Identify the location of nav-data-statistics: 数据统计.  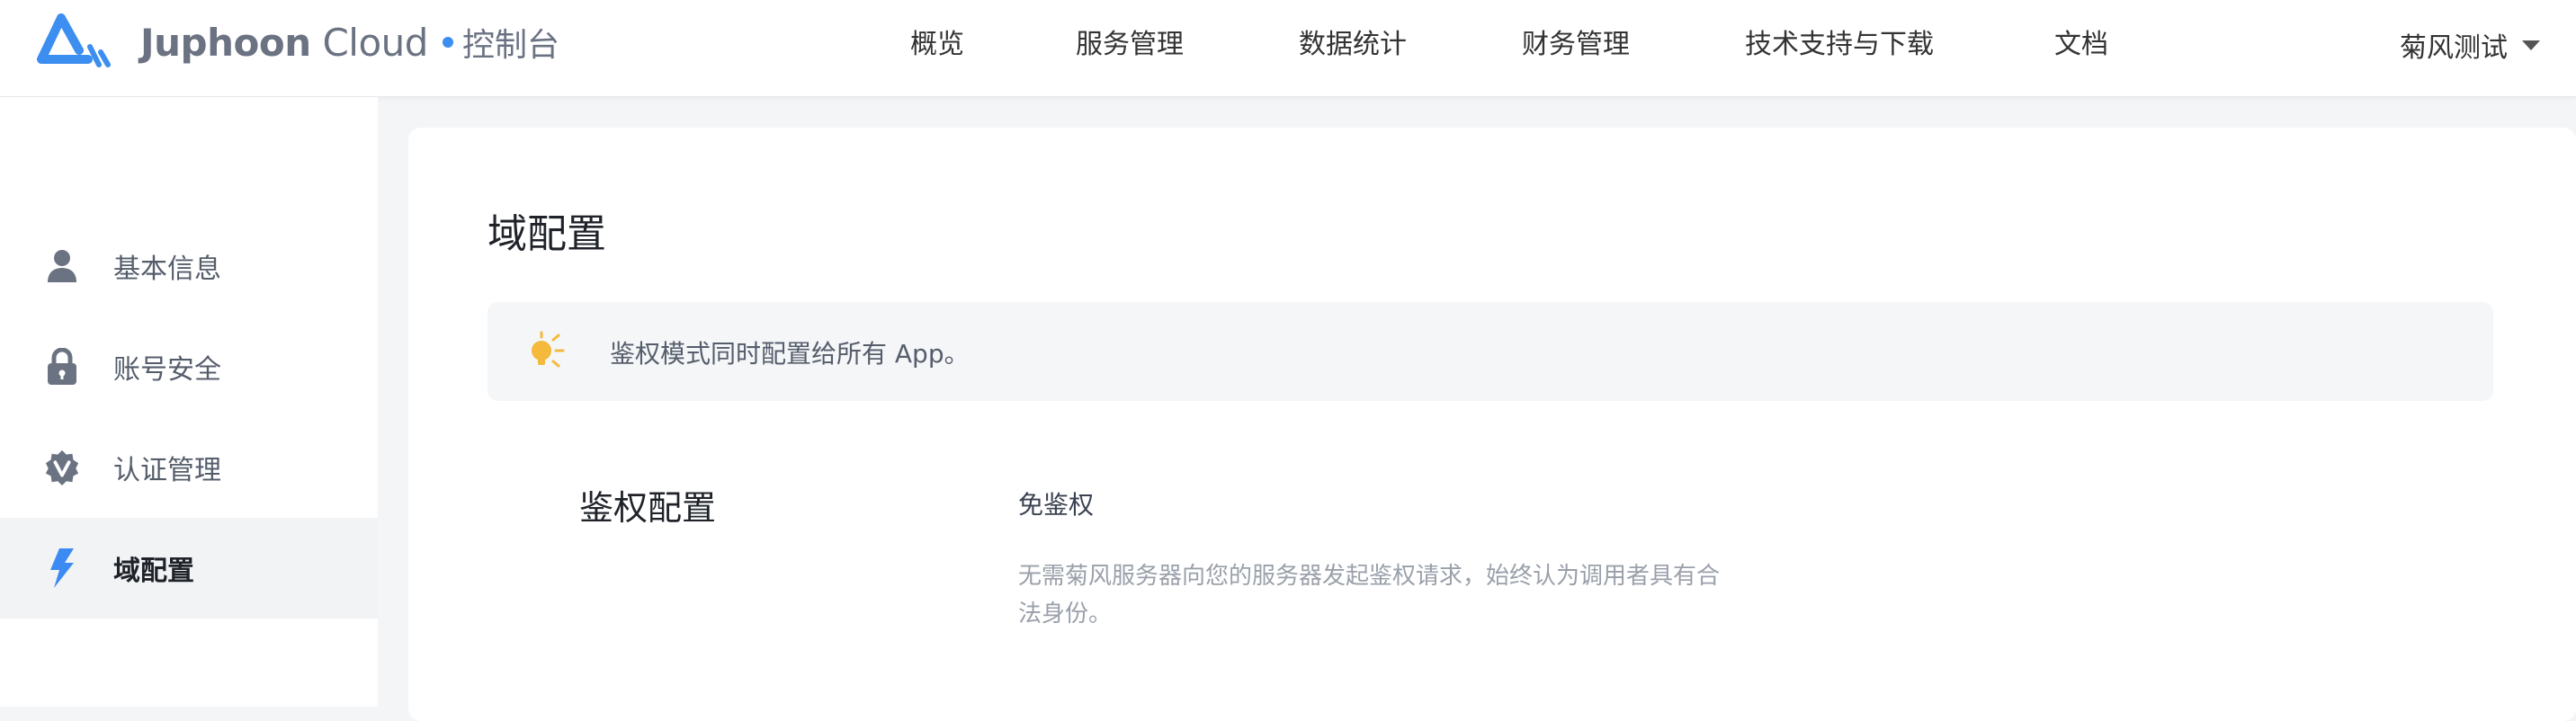
(1353, 45).